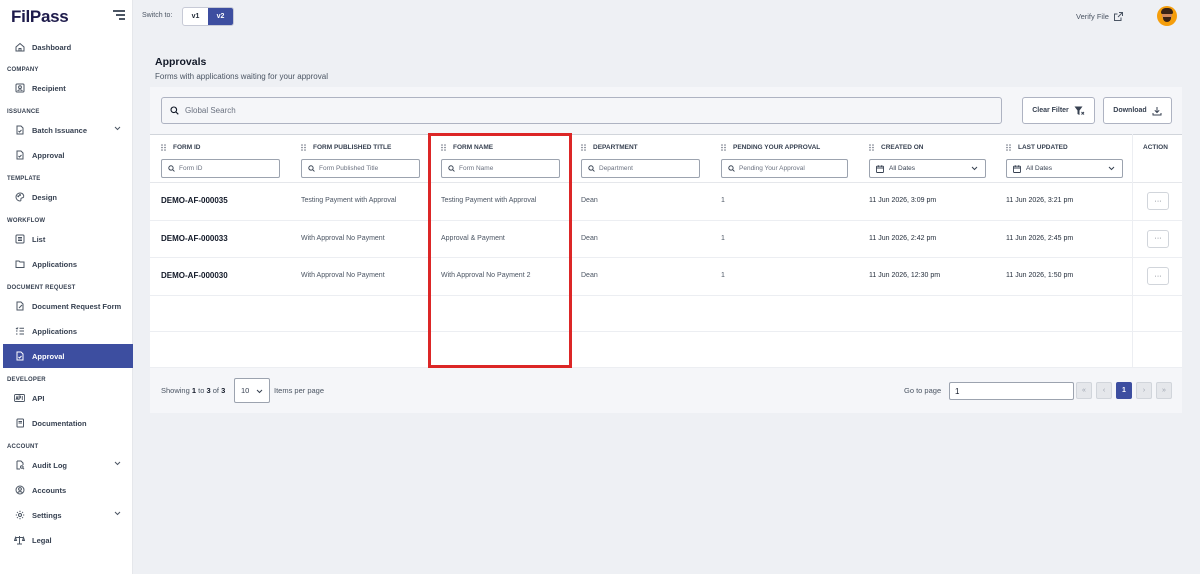 This screenshot has width=1200, height=574. Describe the element at coordinates (19, 155) in the screenshot. I see `document-icon` at that location.